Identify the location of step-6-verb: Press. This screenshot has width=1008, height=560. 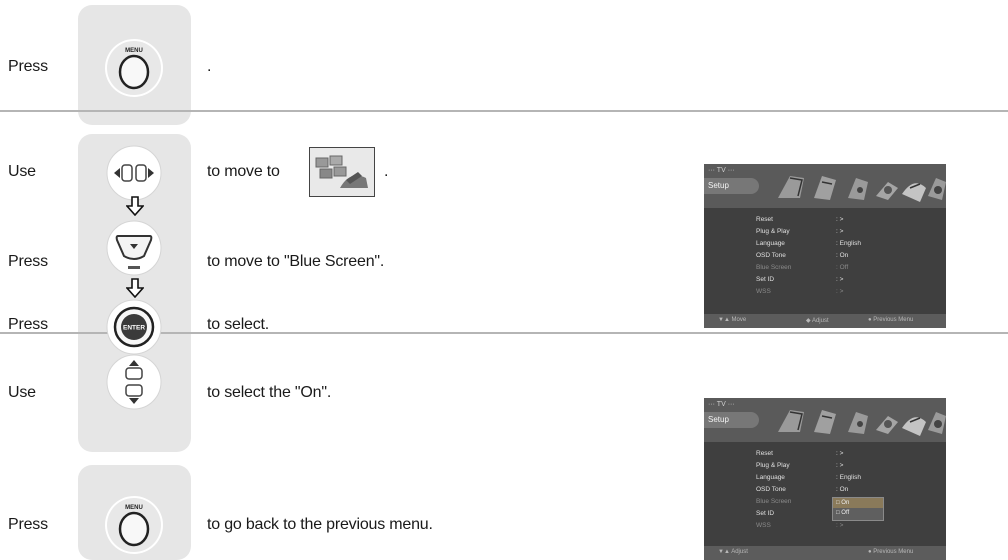
(28, 524).